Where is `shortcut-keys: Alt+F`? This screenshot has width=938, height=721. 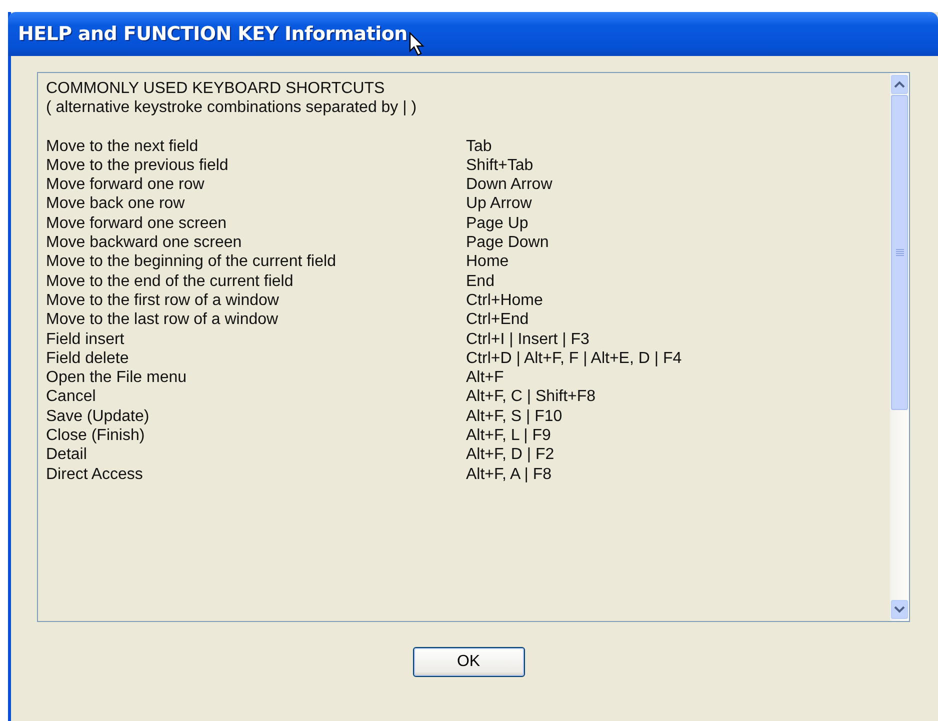
shortcut-keys: Alt+F is located at coordinates (485, 378).